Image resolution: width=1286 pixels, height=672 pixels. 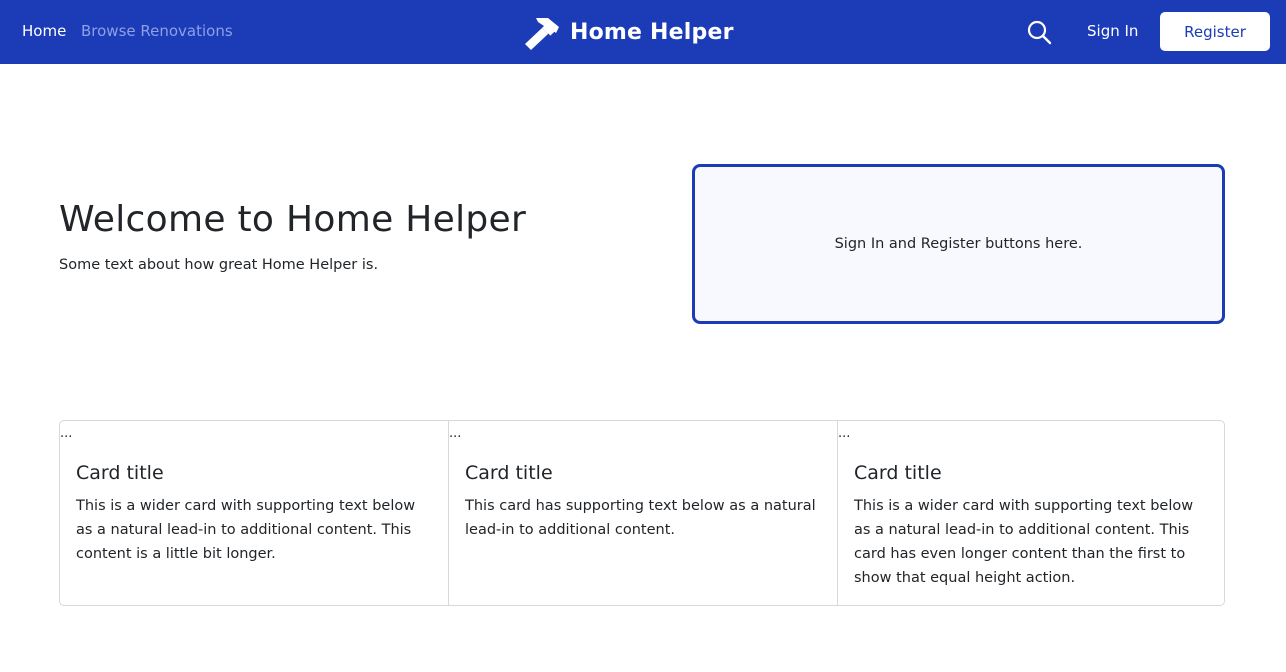 I want to click on sign-in-link: Sign In, so click(x=1112, y=31).